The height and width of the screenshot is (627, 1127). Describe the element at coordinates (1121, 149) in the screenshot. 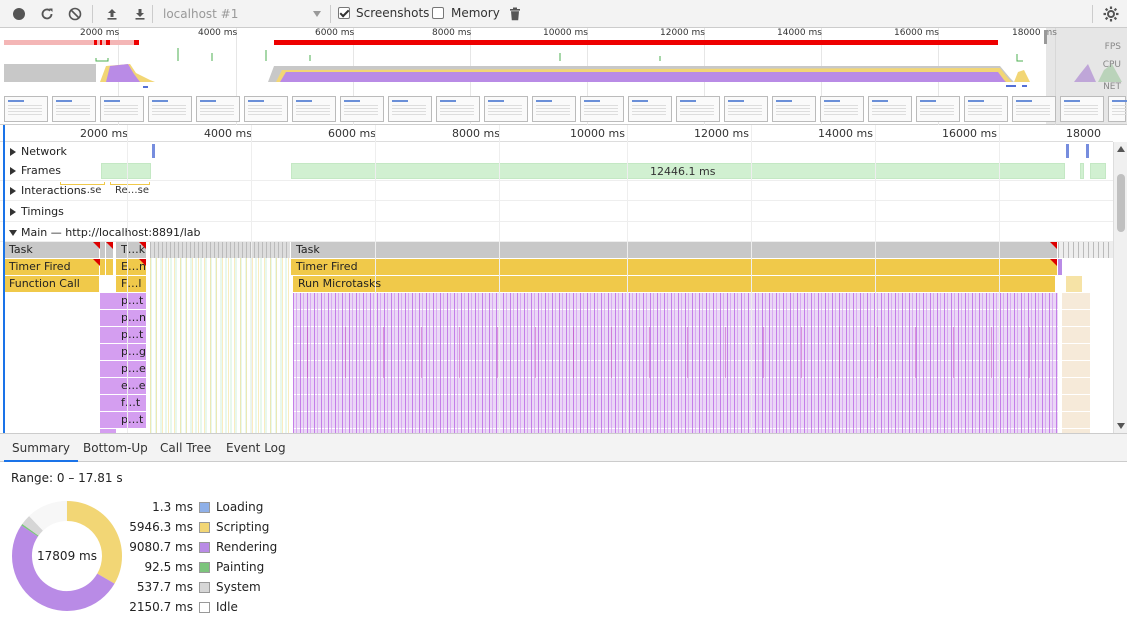

I see `scroll-up-icon` at that location.